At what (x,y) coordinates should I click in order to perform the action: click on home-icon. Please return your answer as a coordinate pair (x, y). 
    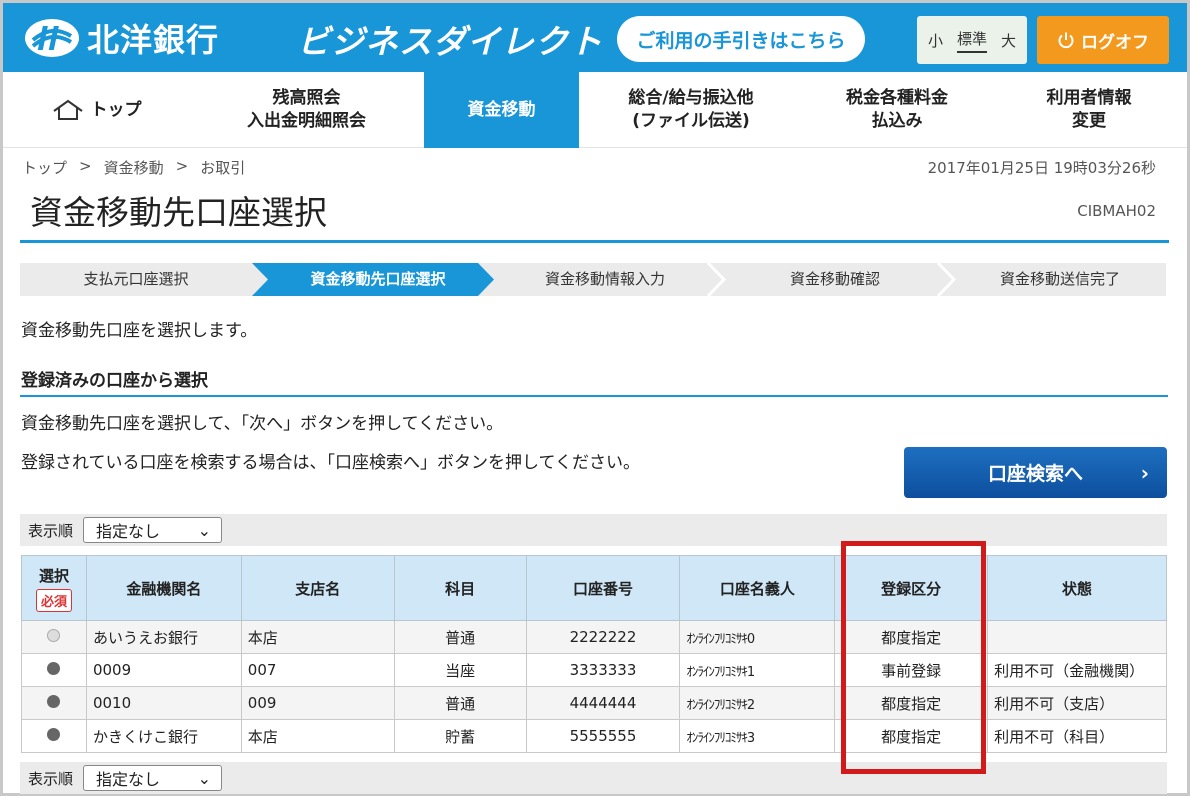
    Looking at the image, I should click on (67, 109).